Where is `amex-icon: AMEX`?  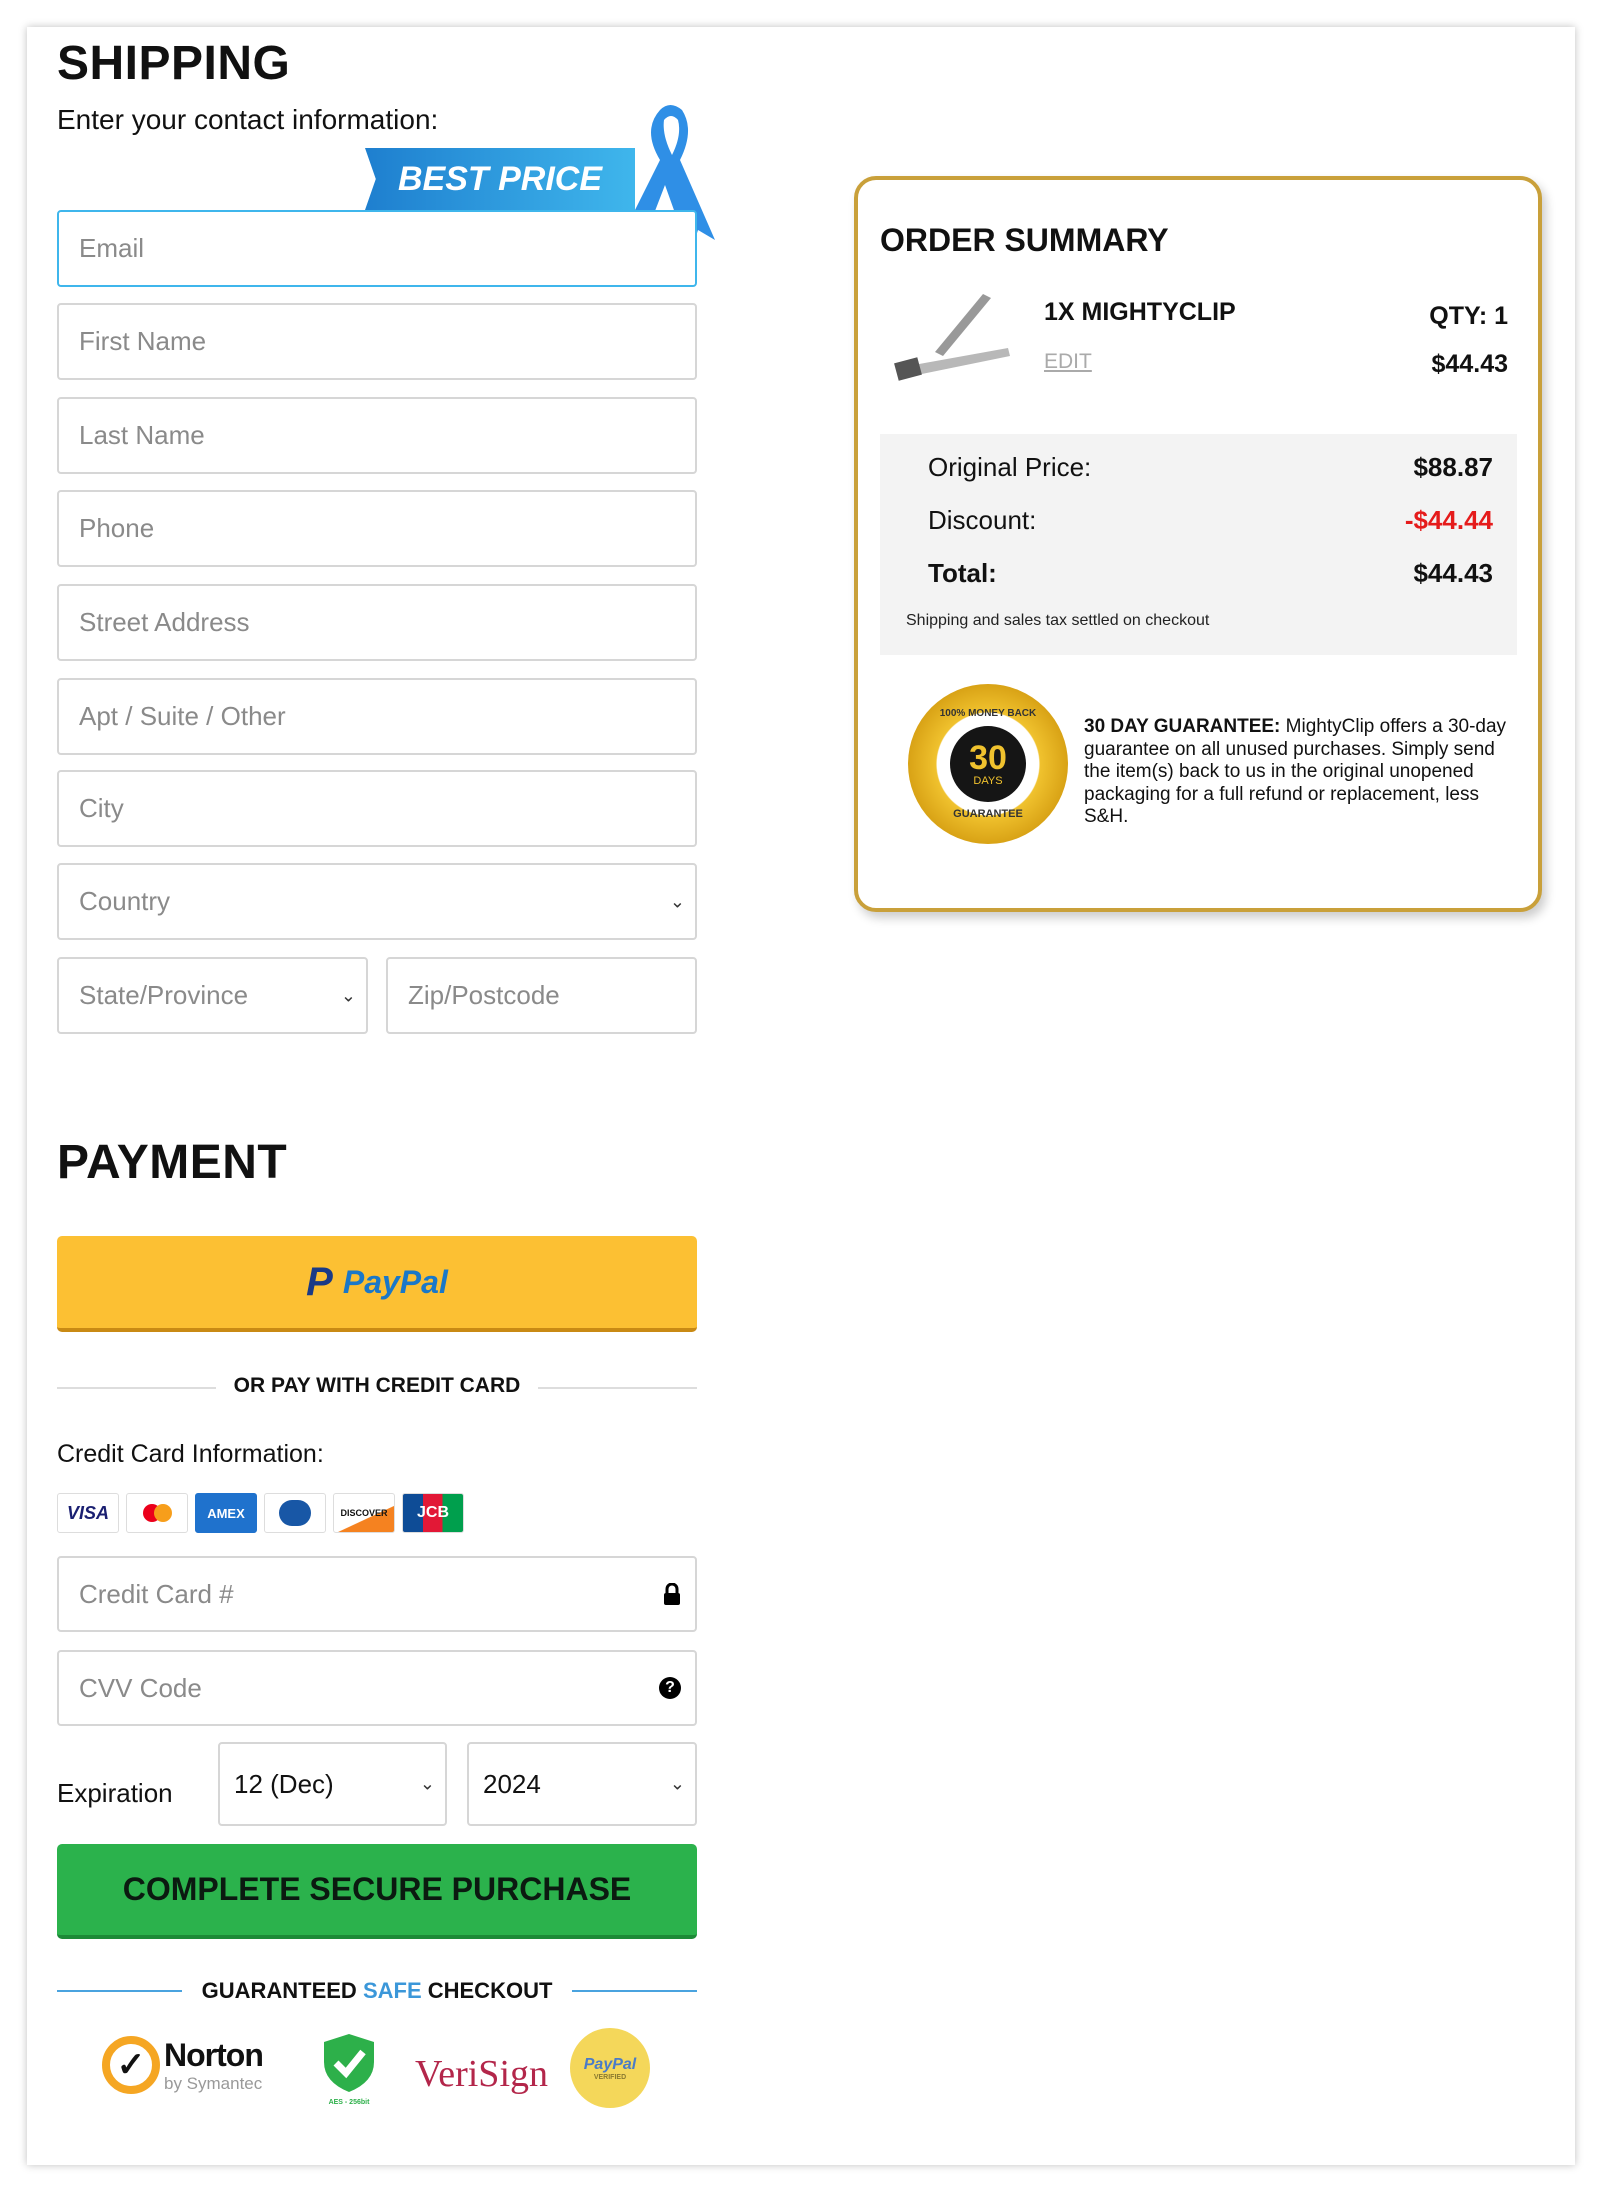
amex-icon: AMEX is located at coordinates (226, 1513).